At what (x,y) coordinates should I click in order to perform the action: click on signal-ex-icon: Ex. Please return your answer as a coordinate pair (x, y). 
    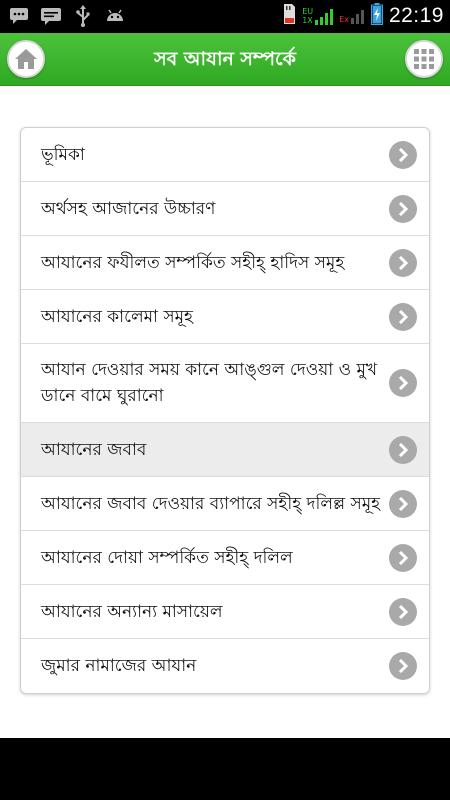
    Looking at the image, I should click on (352, 16).